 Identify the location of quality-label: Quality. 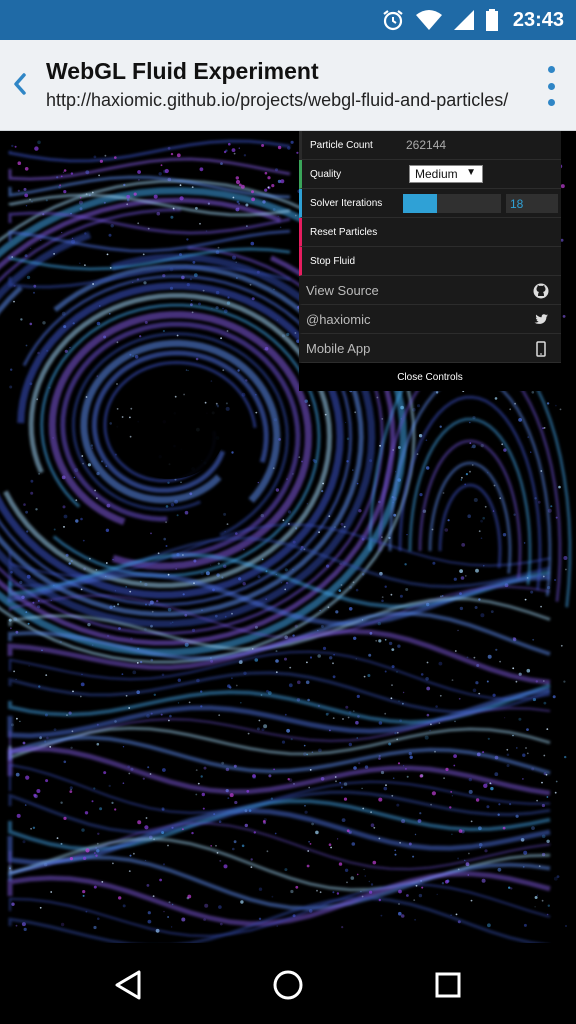
(326, 174).